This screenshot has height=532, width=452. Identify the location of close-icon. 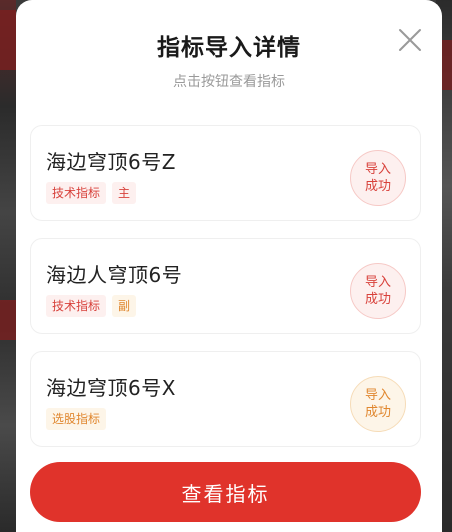
(410, 40).